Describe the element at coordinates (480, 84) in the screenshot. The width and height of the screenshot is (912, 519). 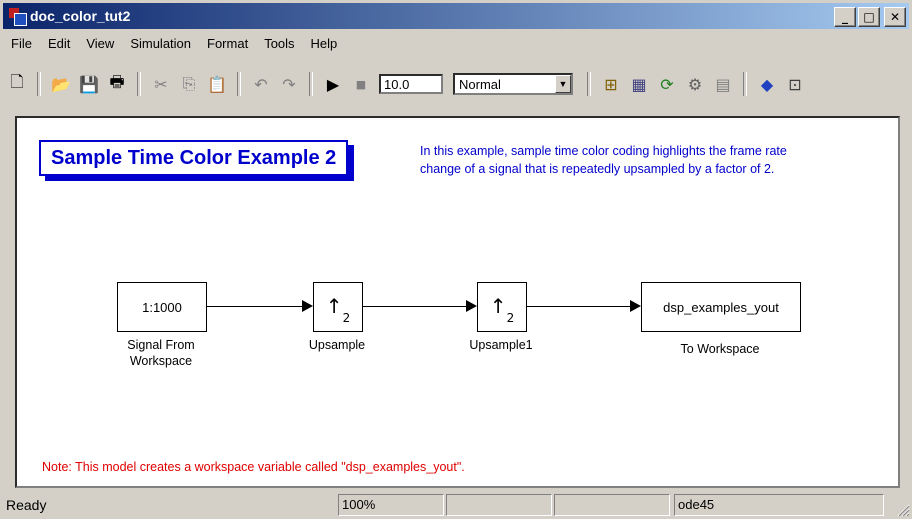
I see `simulation-mode-value: Normal` at that location.